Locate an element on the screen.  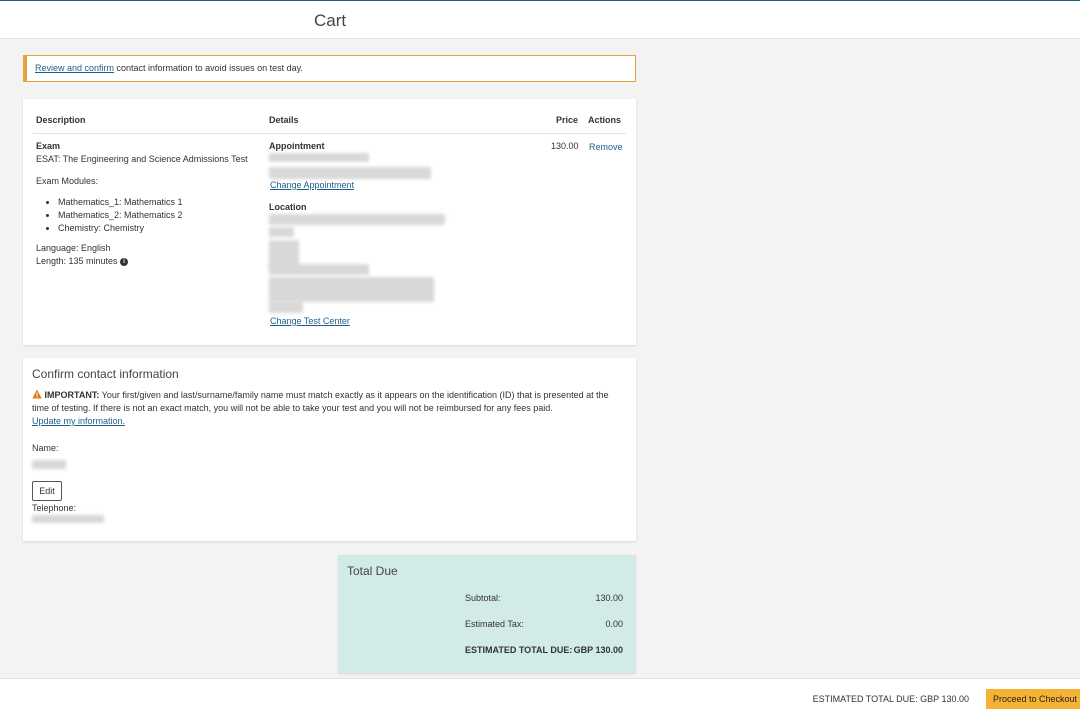
redacted-location-name is located at coordinates (357, 219).